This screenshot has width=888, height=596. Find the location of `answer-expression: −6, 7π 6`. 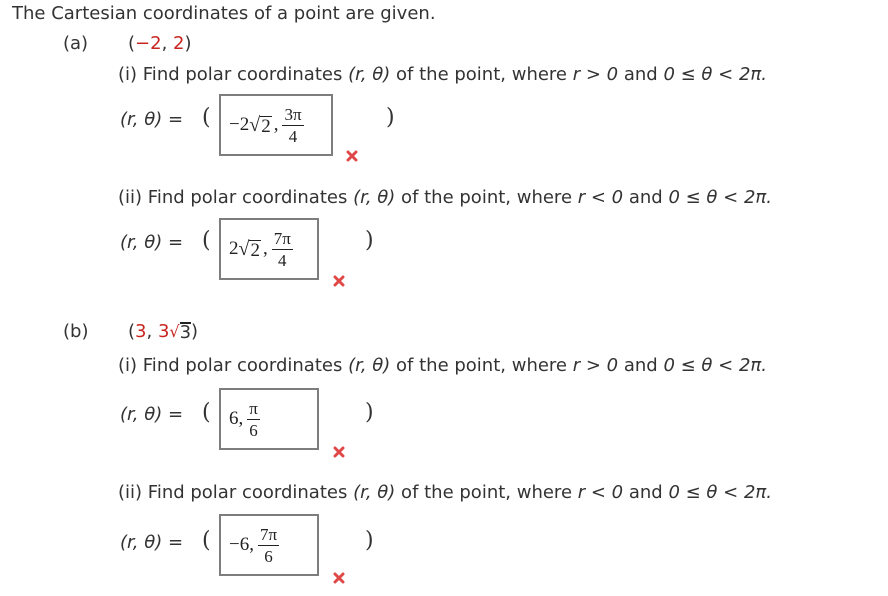

answer-expression: −6, 7π 6 is located at coordinates (254, 545).